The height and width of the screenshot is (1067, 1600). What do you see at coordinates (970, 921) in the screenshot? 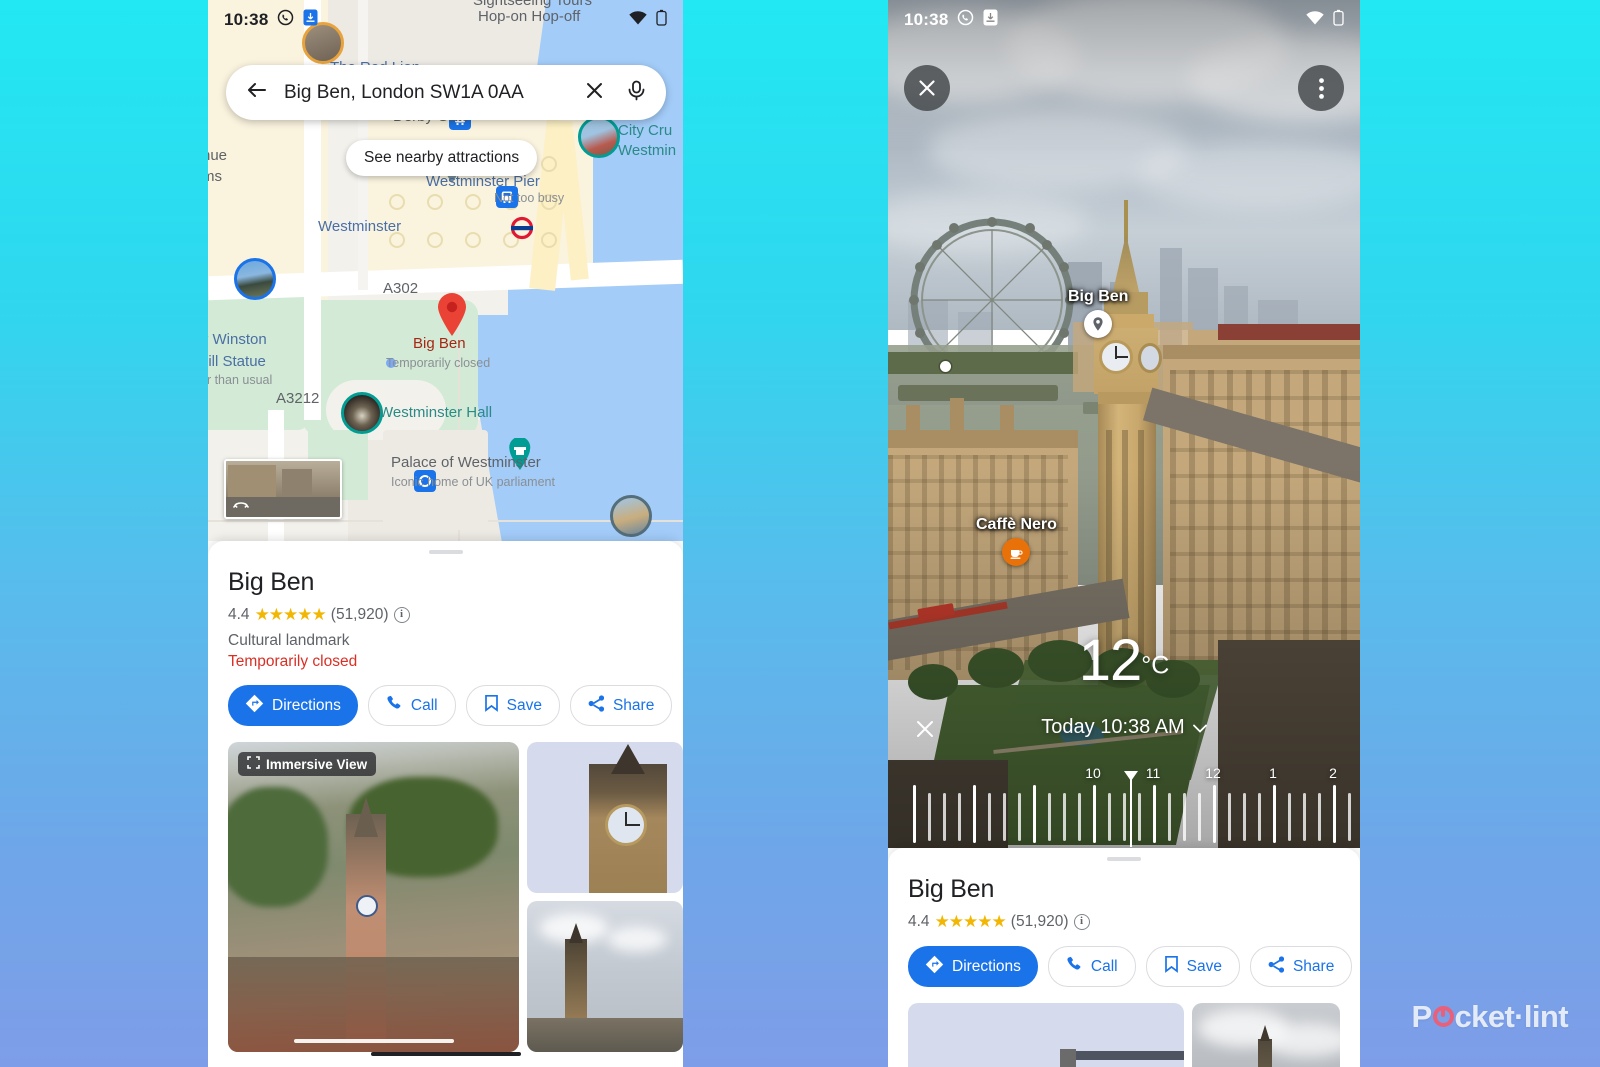
I see `star-rating-icon: ★★★★★` at bounding box center [970, 921].